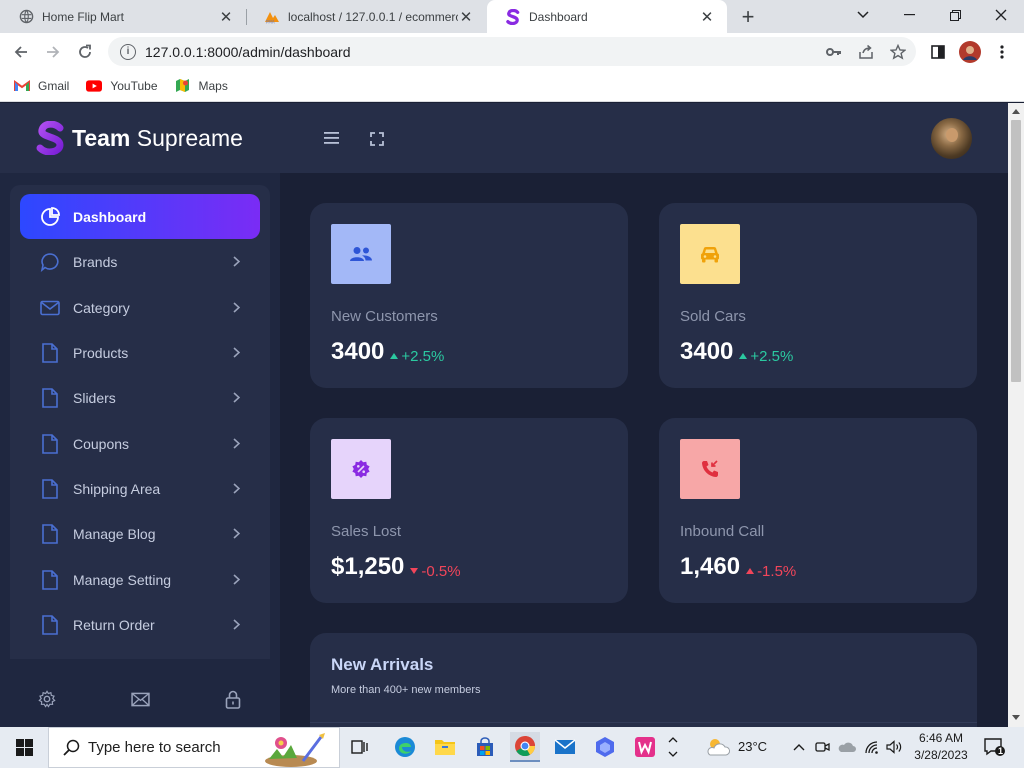 This screenshot has width=1024, height=768. What do you see at coordinates (139, 138) in the screenshot?
I see `brand-logo-link: Team Supreame` at bounding box center [139, 138].